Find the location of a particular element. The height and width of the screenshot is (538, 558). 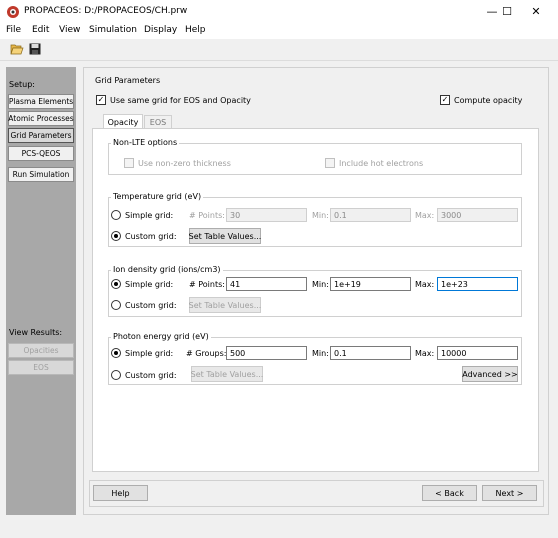

menu-simulation: Simulation is located at coordinates (113, 30).